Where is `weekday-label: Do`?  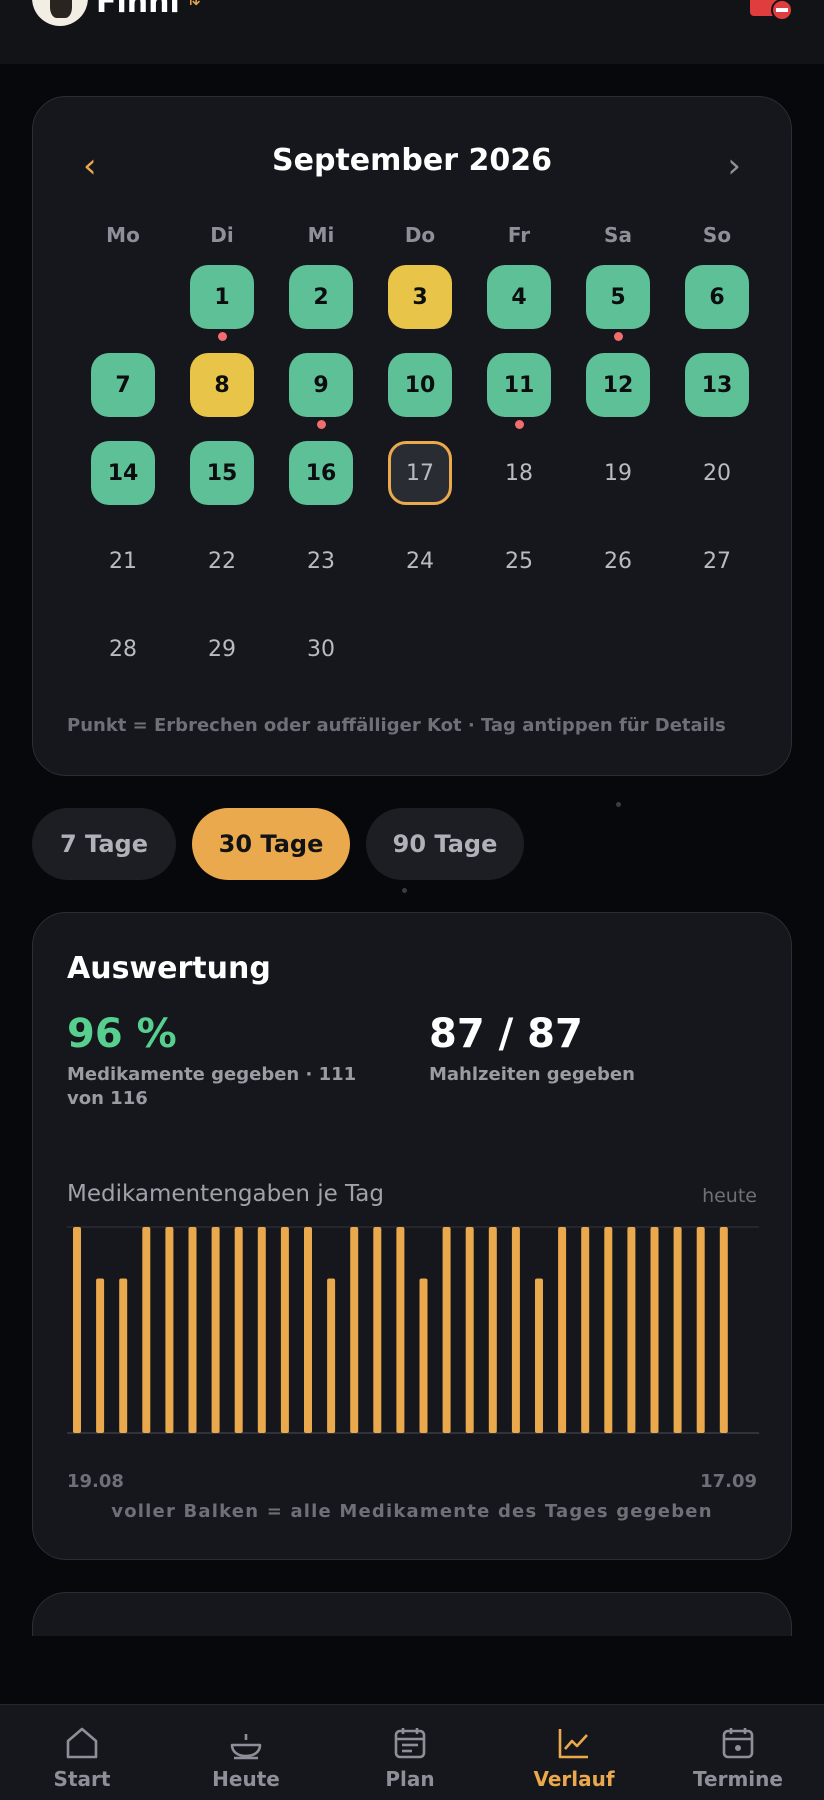 weekday-label: Do is located at coordinates (420, 235).